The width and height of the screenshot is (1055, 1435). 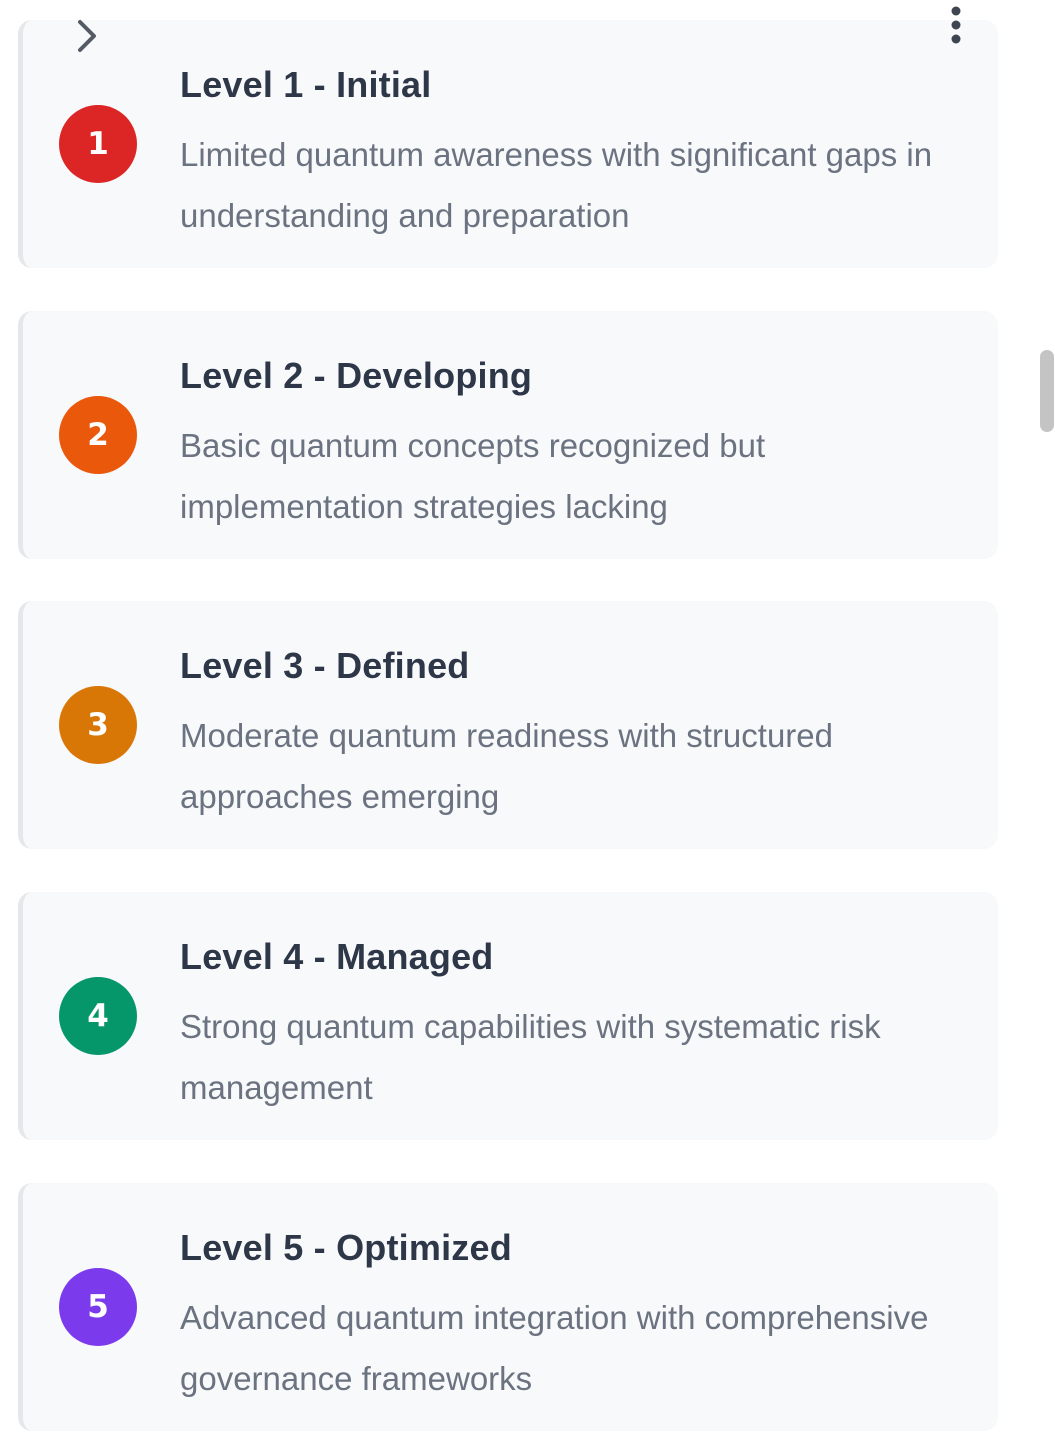 I want to click on scrollbar-thumb, so click(x=1047, y=391).